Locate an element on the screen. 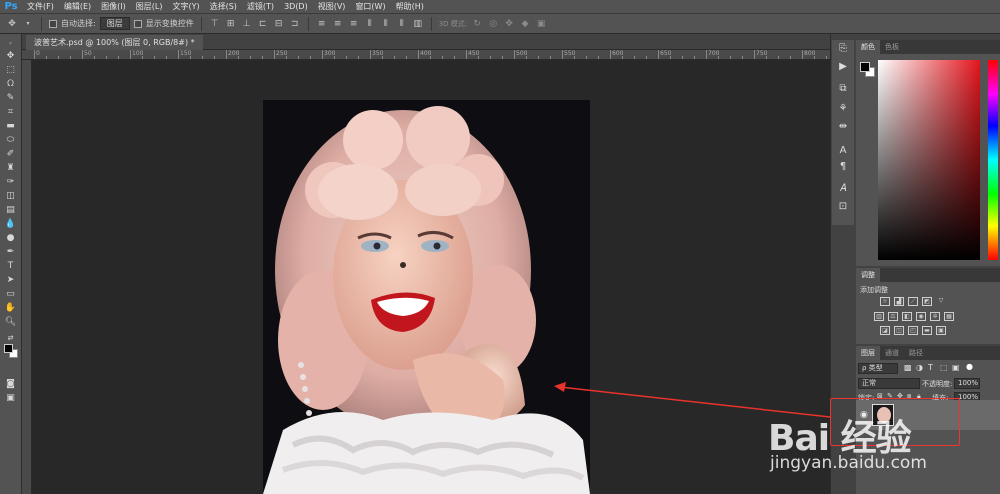 The height and width of the screenshot is (494, 1000). 3d-rotate-icon: ↻ is located at coordinates (477, 24).